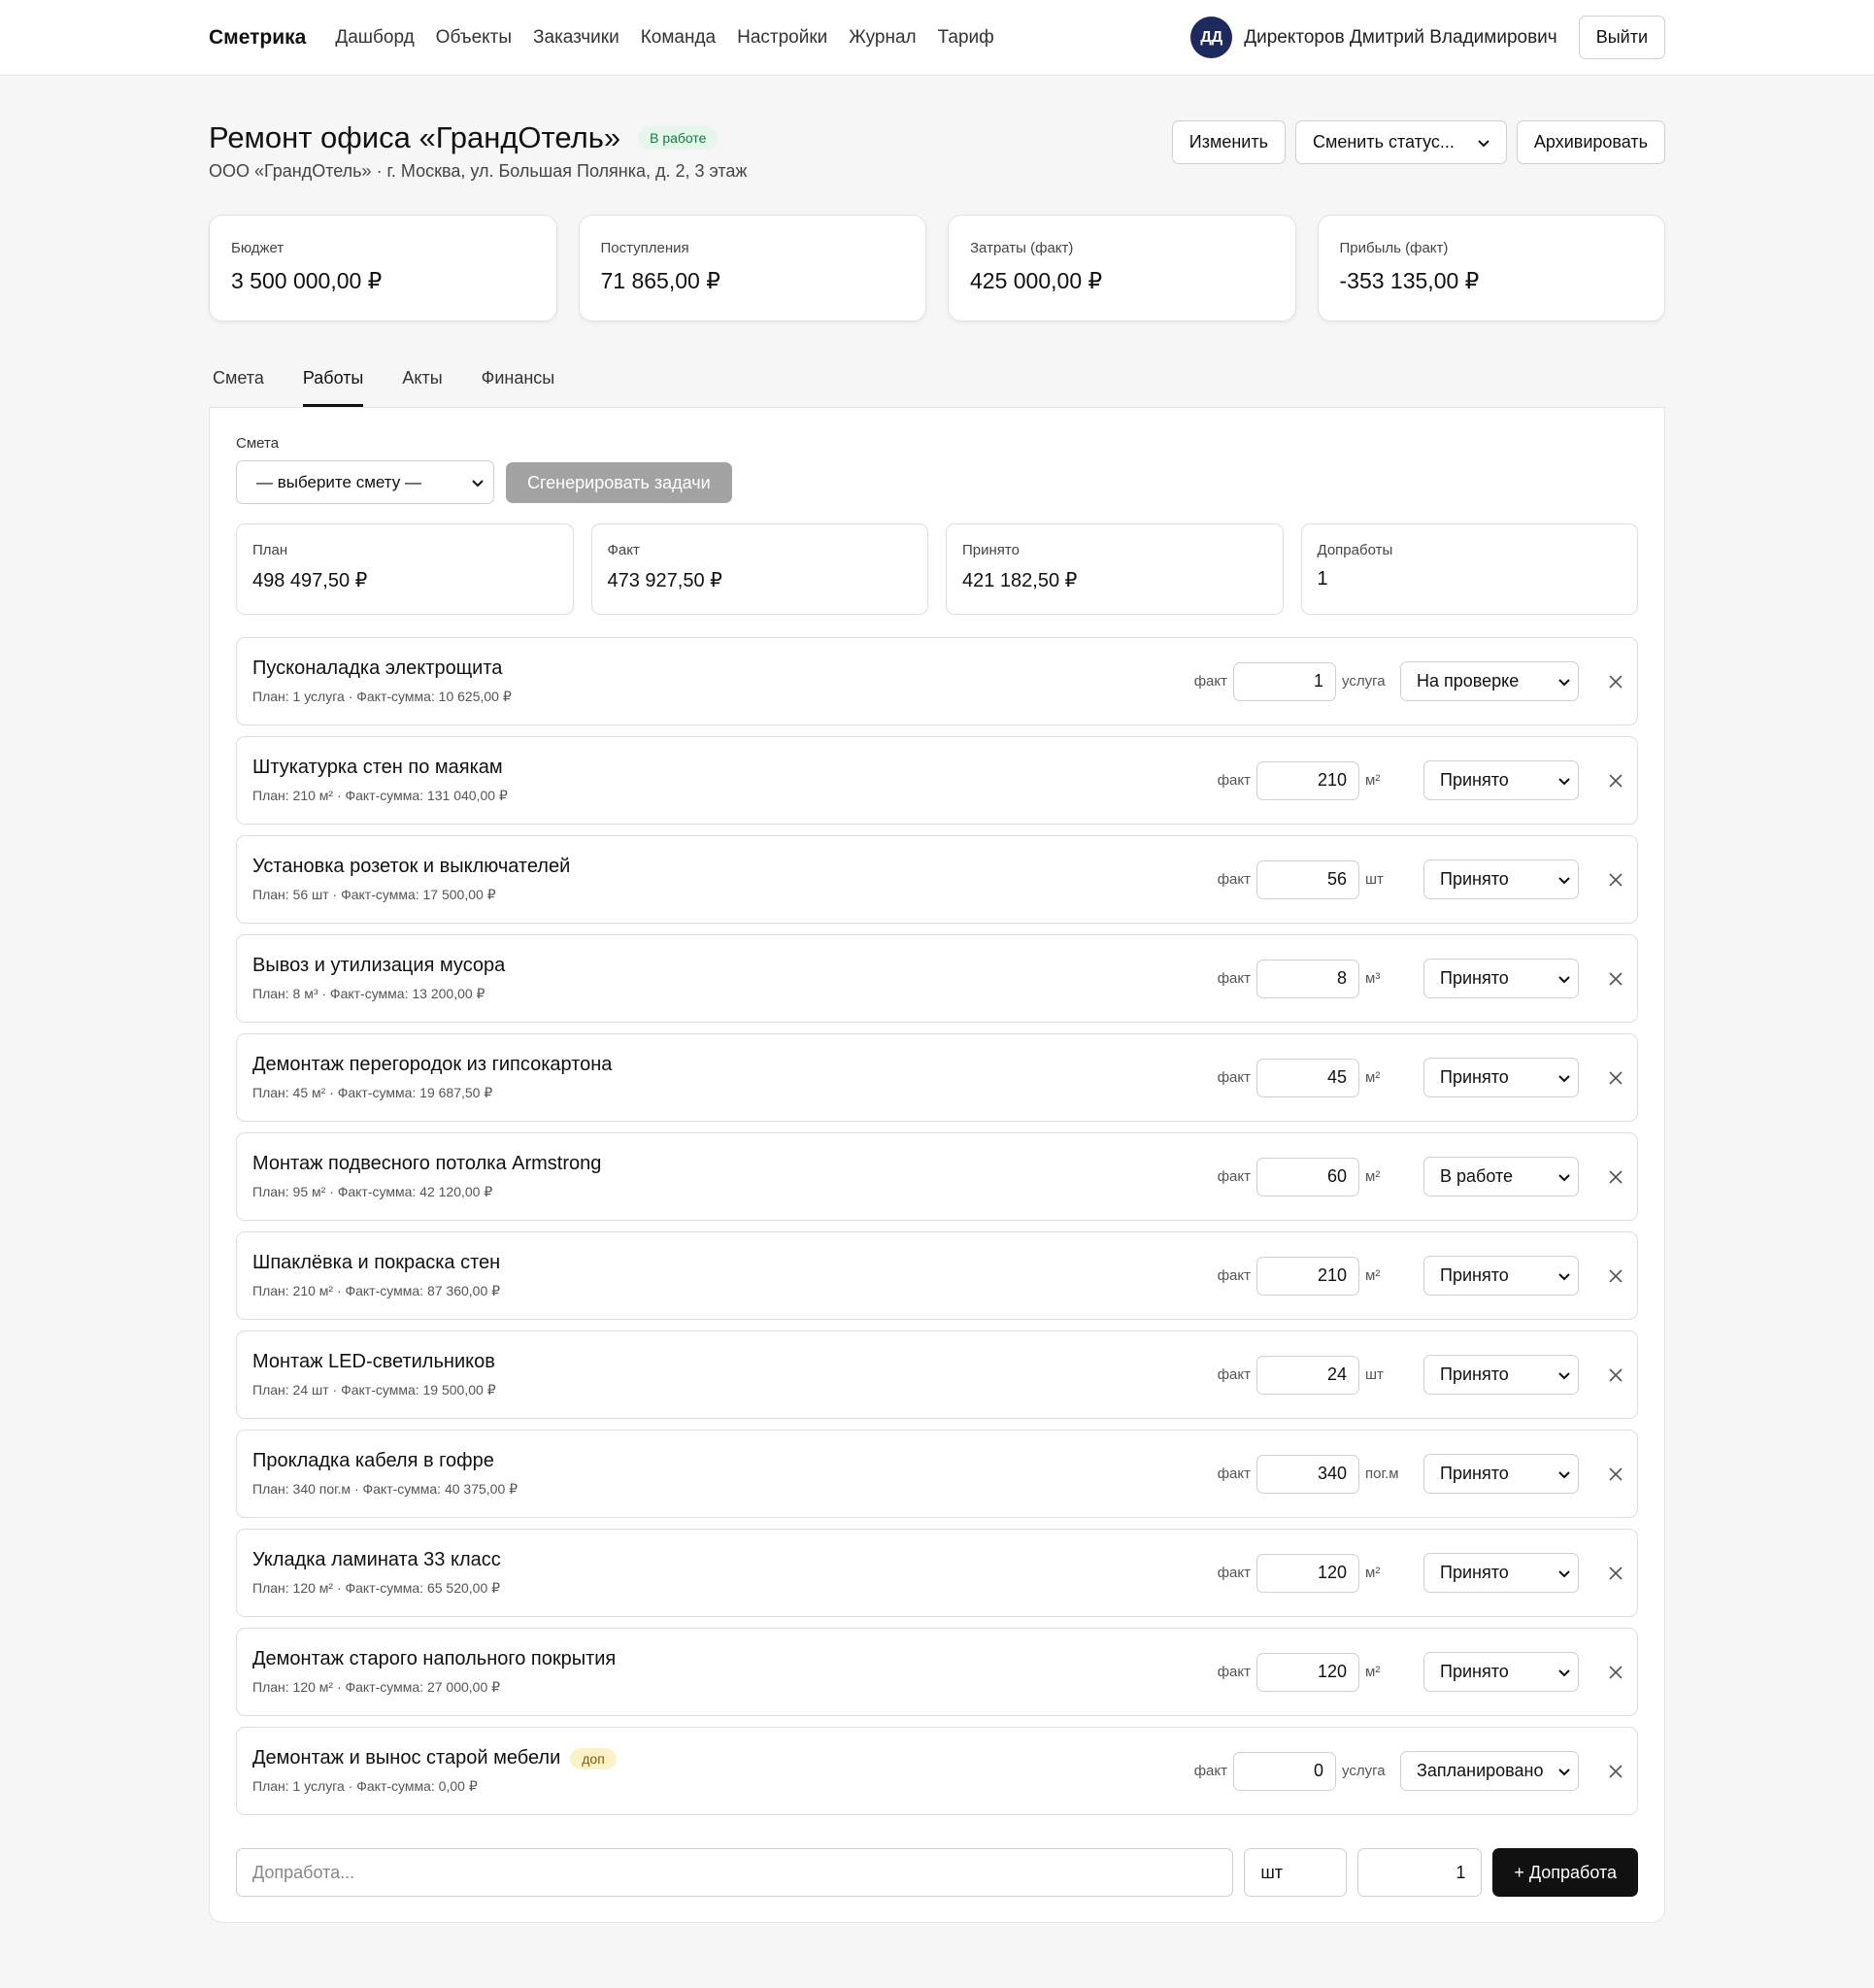  What do you see at coordinates (238, 387) in the screenshot?
I see `tab-estimate: Смета` at bounding box center [238, 387].